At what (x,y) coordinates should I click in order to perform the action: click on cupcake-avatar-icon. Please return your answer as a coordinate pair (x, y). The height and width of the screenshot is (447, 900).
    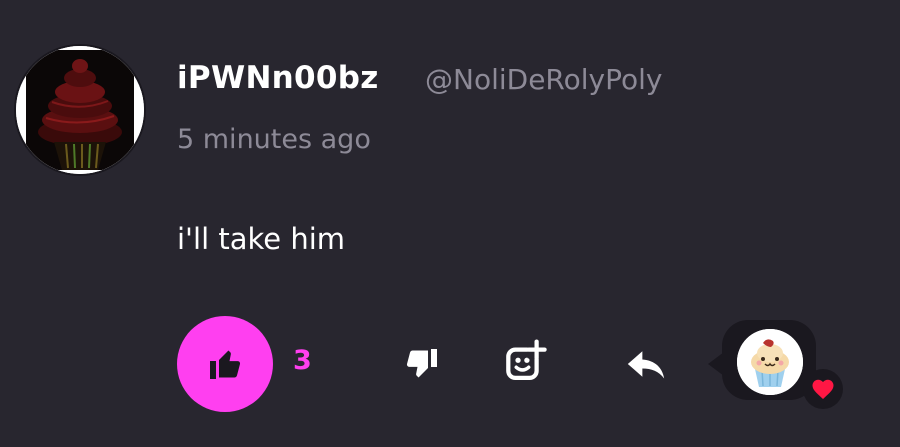
    Looking at the image, I should click on (770, 362).